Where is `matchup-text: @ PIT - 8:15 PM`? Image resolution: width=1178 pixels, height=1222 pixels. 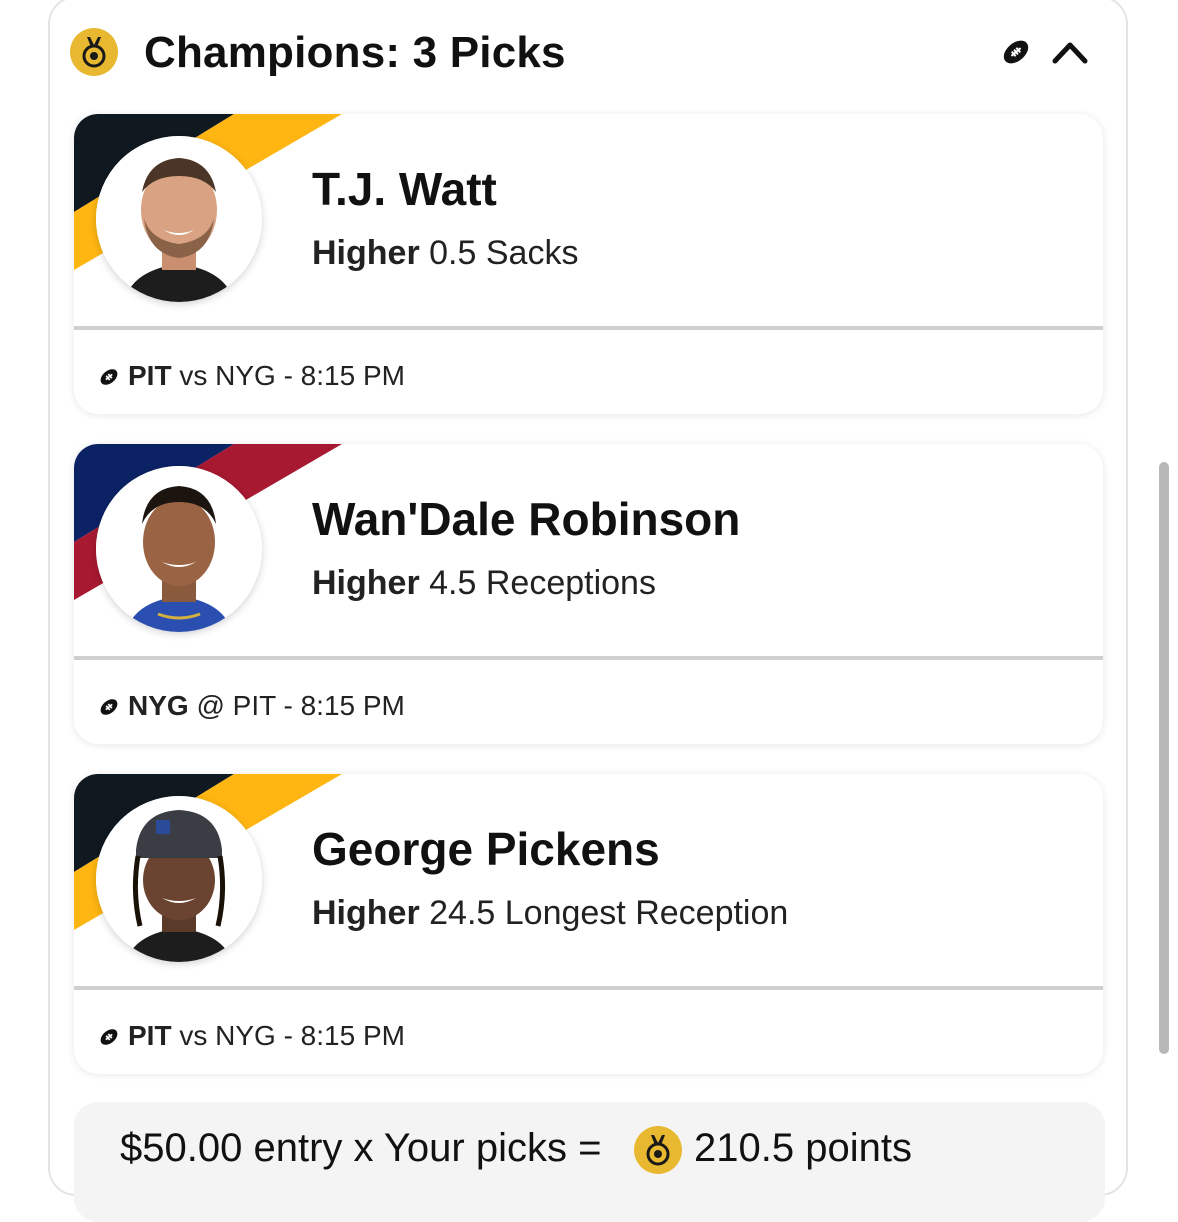 matchup-text: @ PIT - 8:15 PM is located at coordinates (300, 705).